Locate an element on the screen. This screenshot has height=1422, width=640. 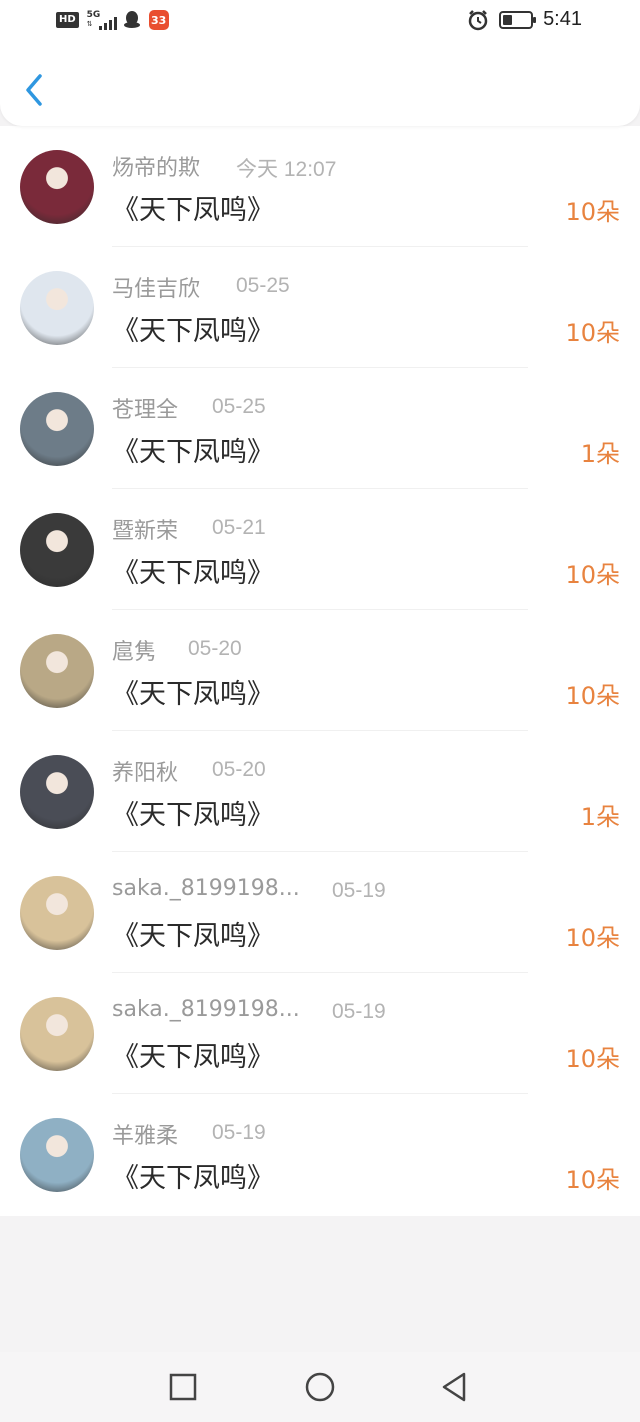
user-name: 马佳吉欣 is located at coordinates (156, 289).